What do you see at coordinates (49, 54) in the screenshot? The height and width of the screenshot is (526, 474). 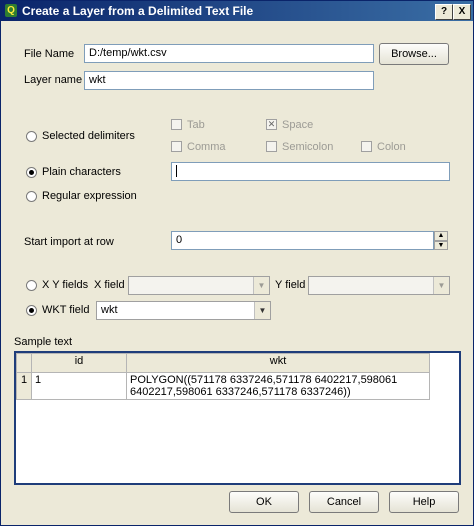 I see `file-name-label: File Name` at bounding box center [49, 54].